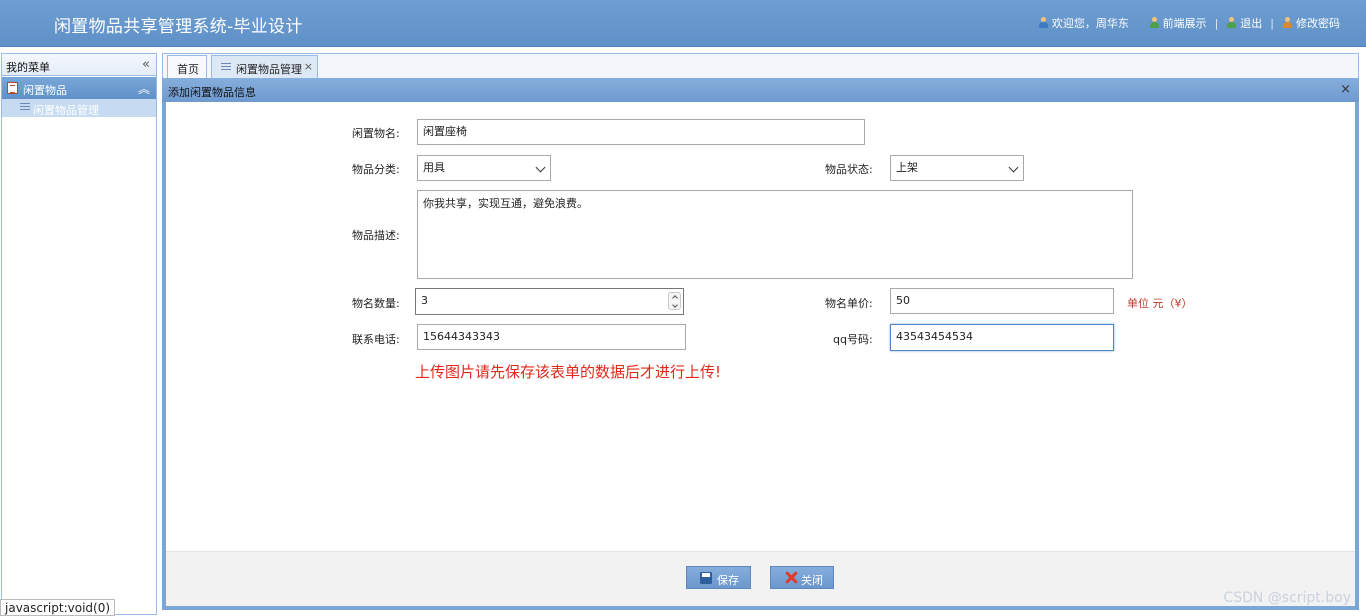 The width and height of the screenshot is (1366, 616). I want to click on document-icon, so click(12, 88).